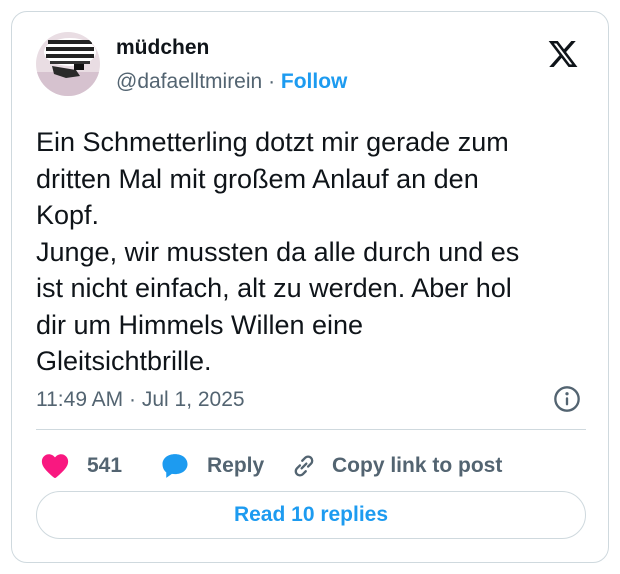 This screenshot has width=620, height=574. What do you see at coordinates (311, 515) in the screenshot?
I see `read-replies-button: Read 10 replies` at bounding box center [311, 515].